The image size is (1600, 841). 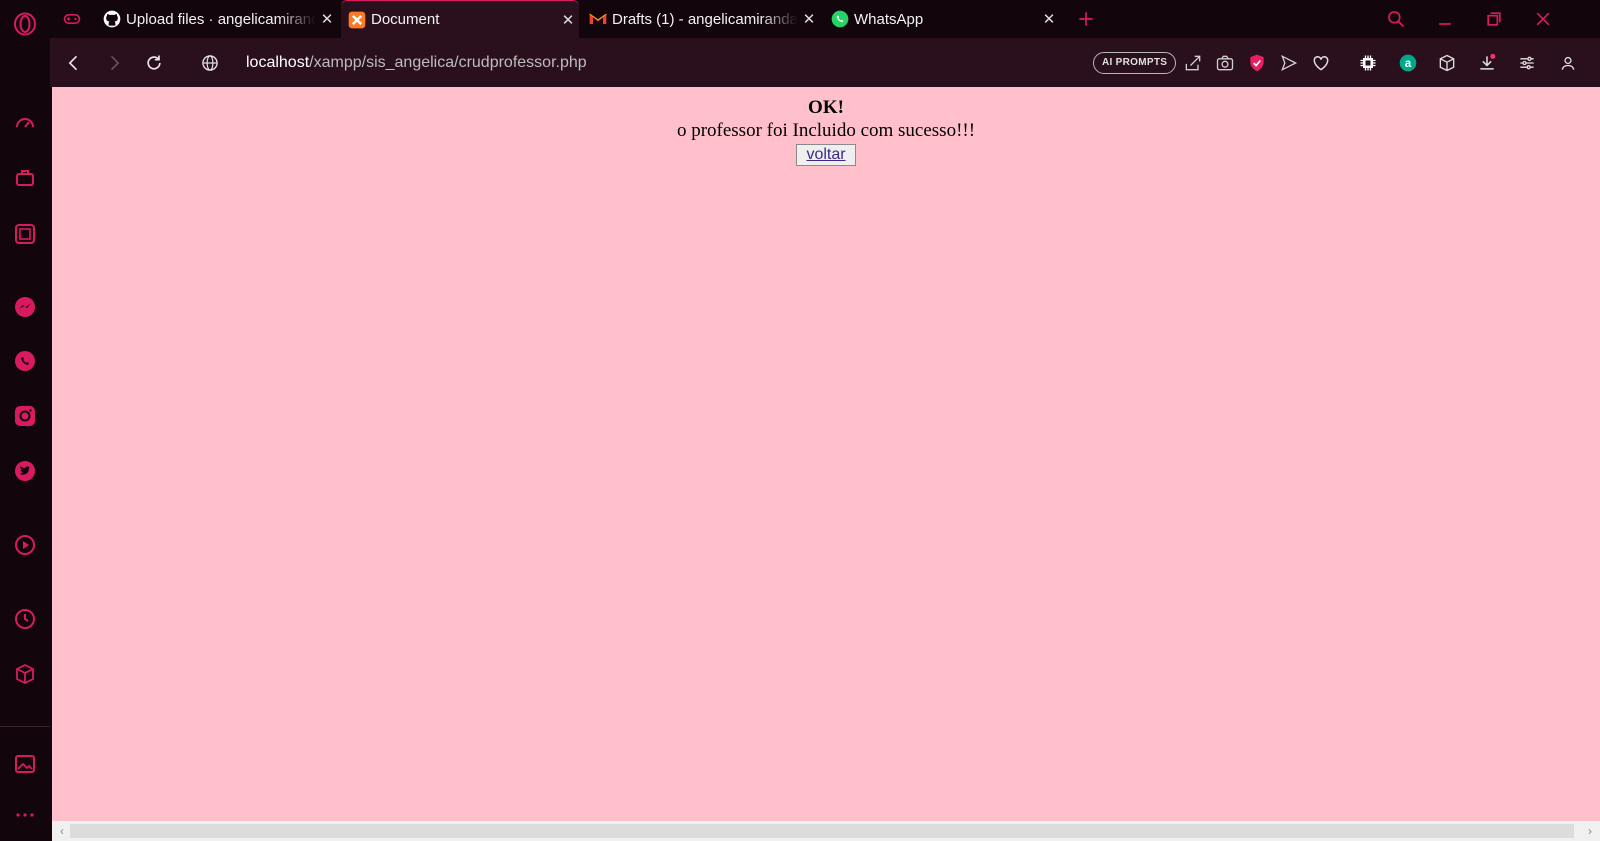 What do you see at coordinates (826, 130) in the screenshot?
I see `success-message: o professor foi Incluido com sucesso!!!` at bounding box center [826, 130].